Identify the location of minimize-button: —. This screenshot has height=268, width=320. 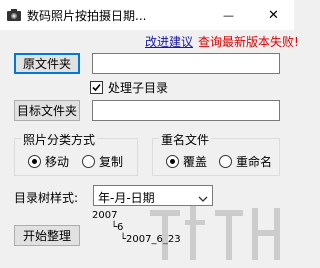
(228, 15).